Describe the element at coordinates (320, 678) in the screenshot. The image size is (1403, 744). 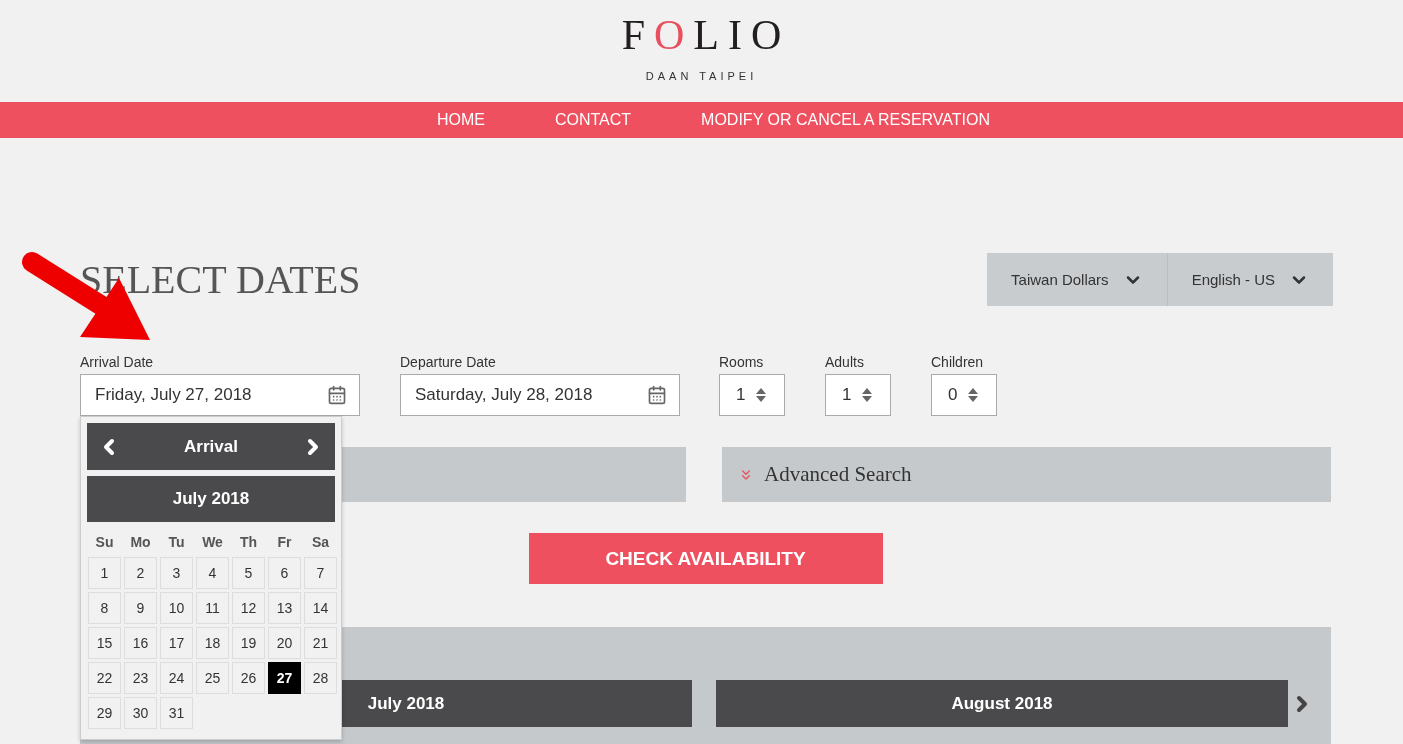
I see `day-cell: 28` at that location.